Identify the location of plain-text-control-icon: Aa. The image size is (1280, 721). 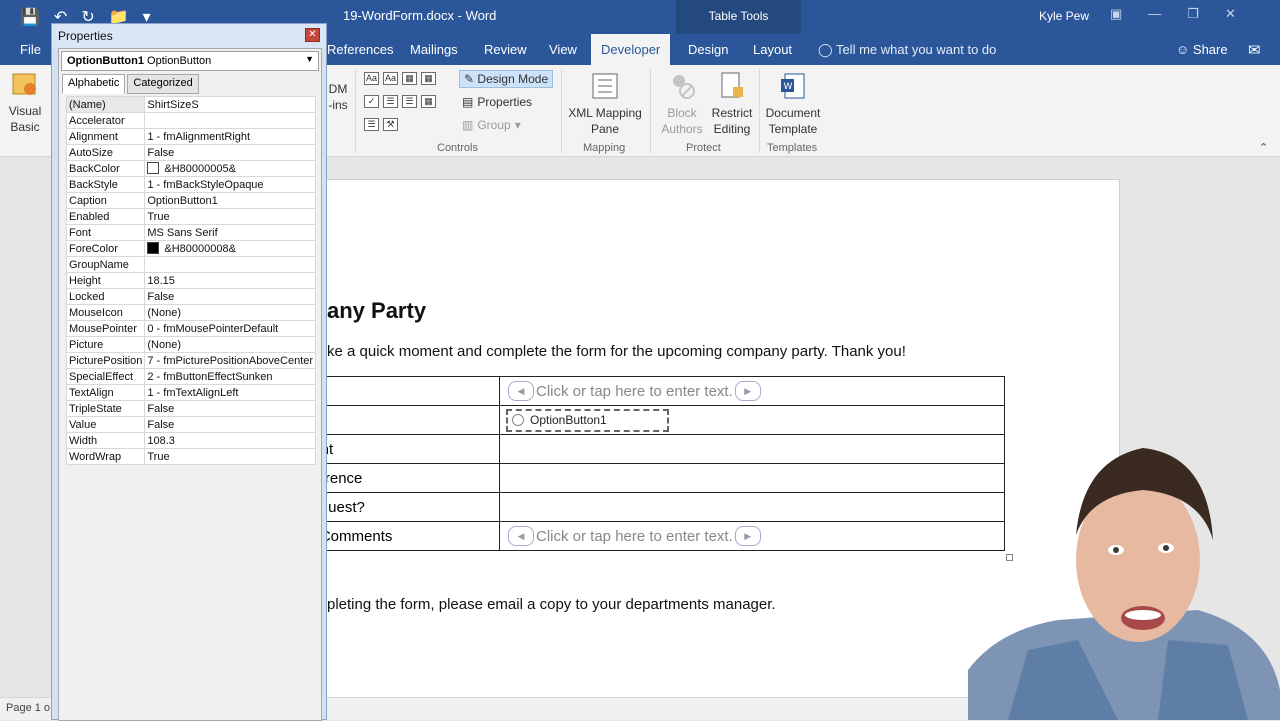
(390, 78).